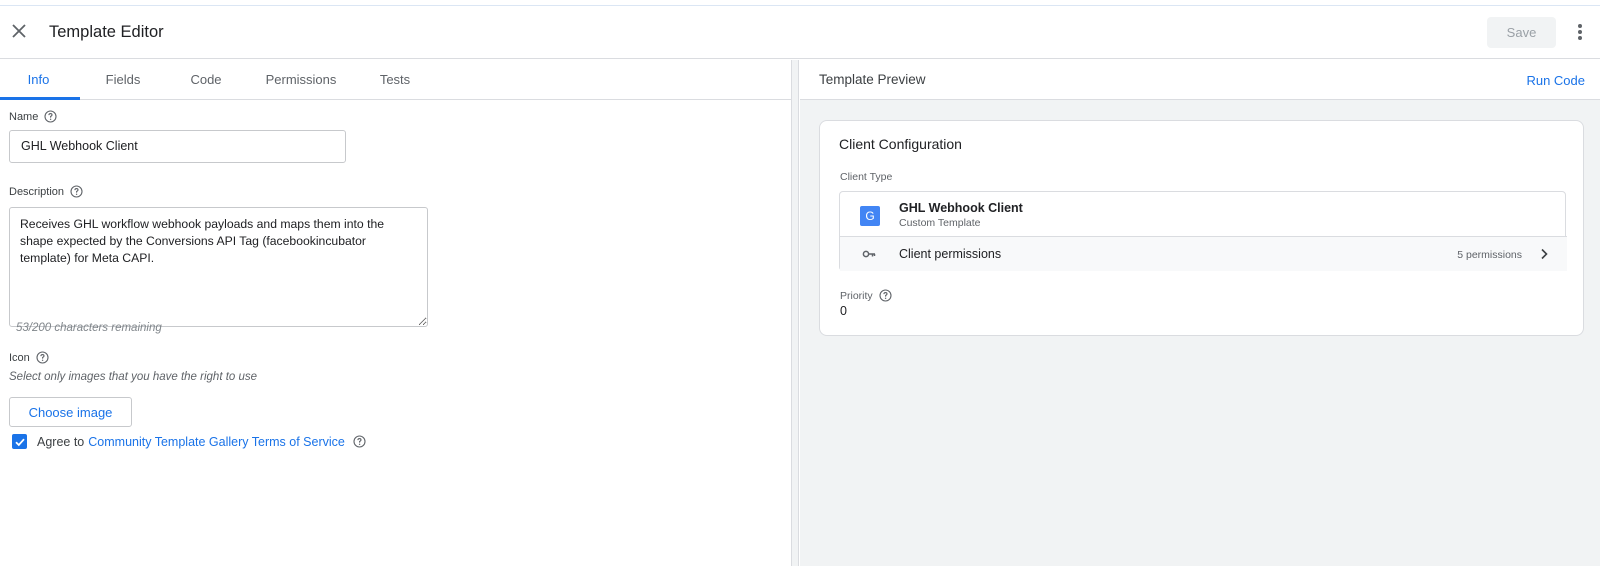  I want to click on check-icon, so click(19, 442).